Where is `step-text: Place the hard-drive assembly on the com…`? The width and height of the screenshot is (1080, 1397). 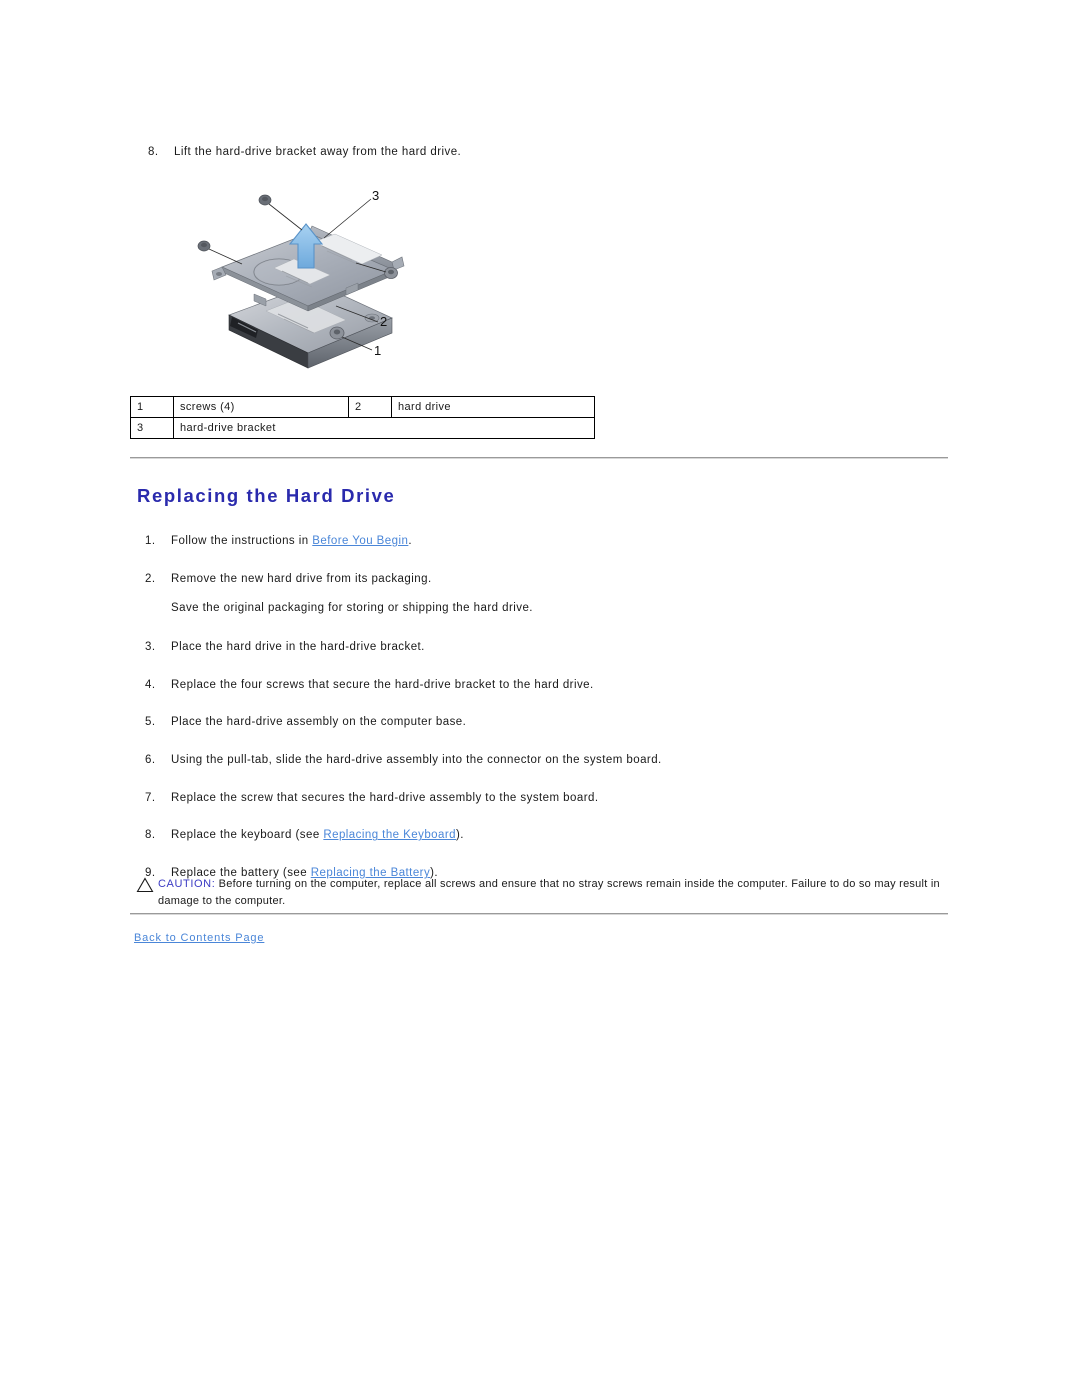 step-text: Place the hard-drive assembly on the com… is located at coordinates (319, 722).